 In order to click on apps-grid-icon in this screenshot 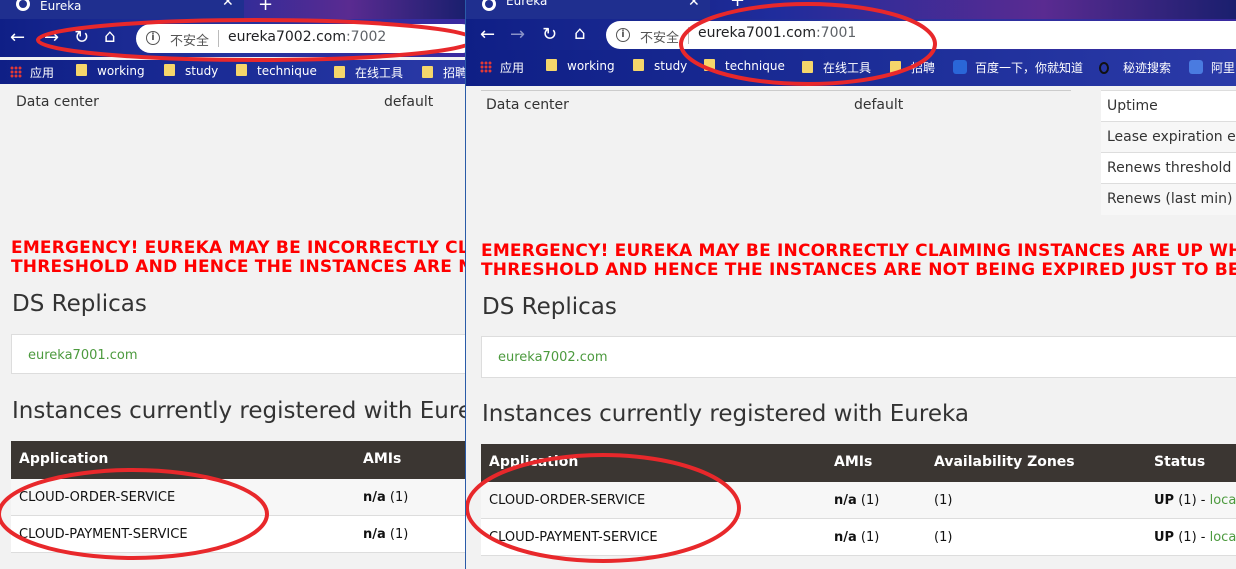, I will do `click(486, 67)`.